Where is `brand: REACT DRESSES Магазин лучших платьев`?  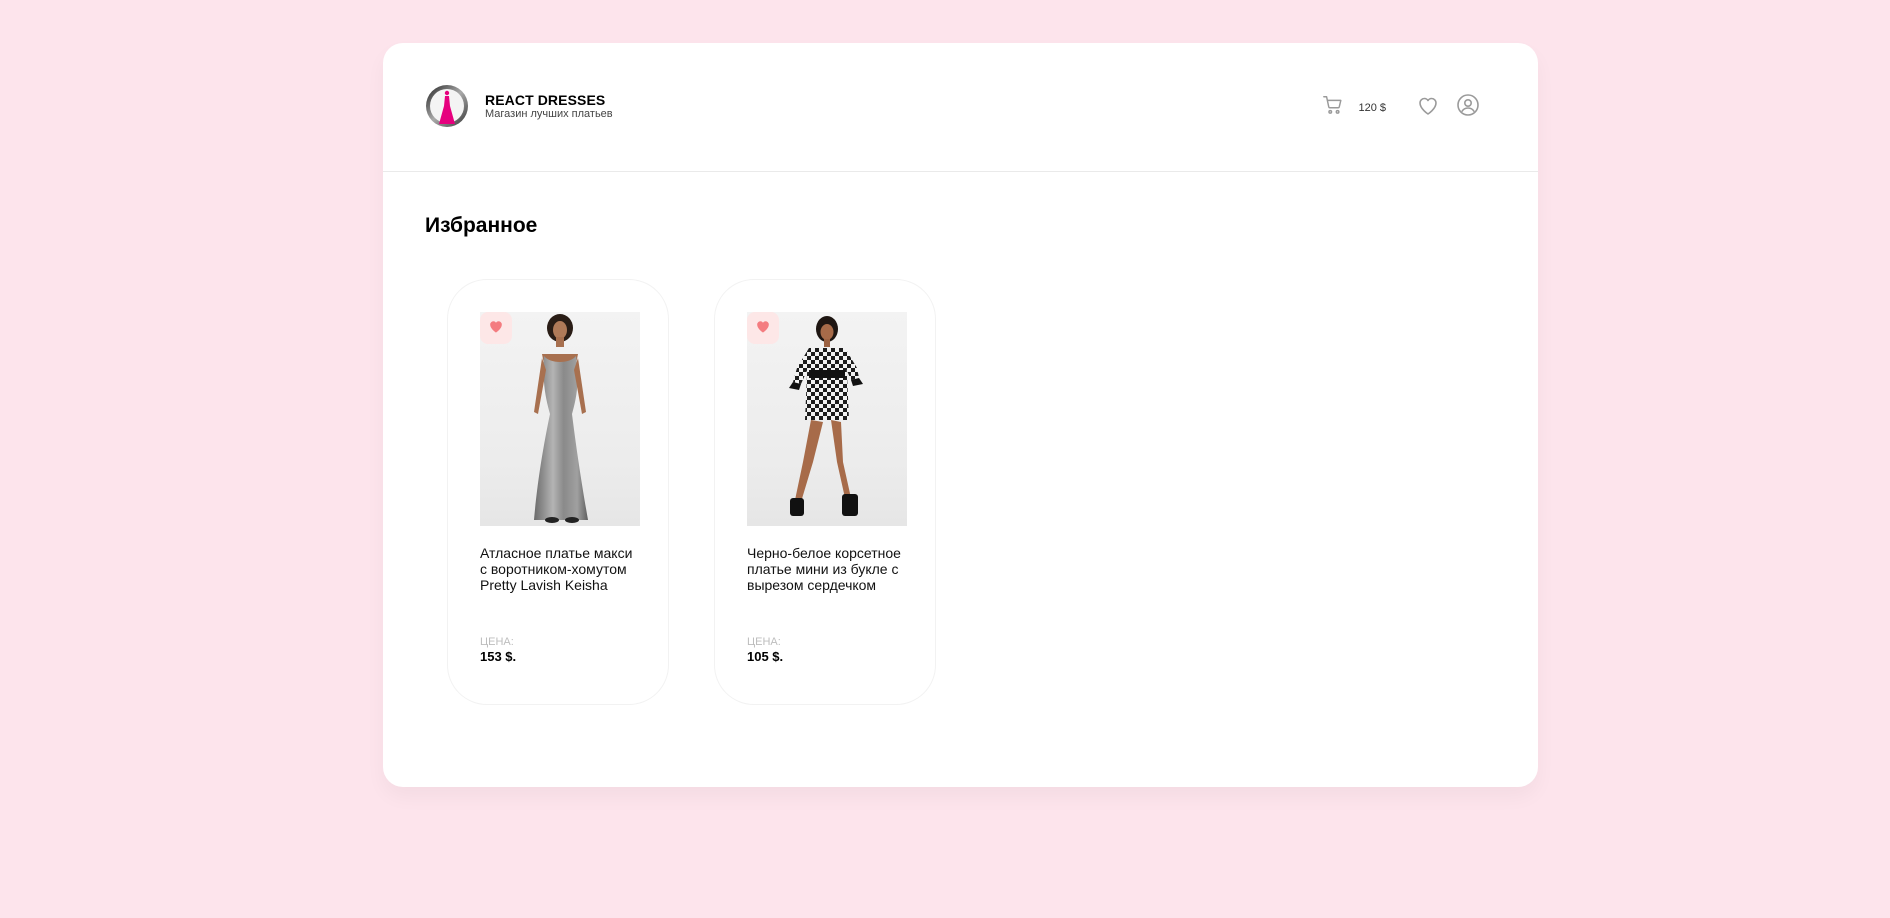
brand: REACT DRESSES Магазин лучших платьев is located at coordinates (519, 106).